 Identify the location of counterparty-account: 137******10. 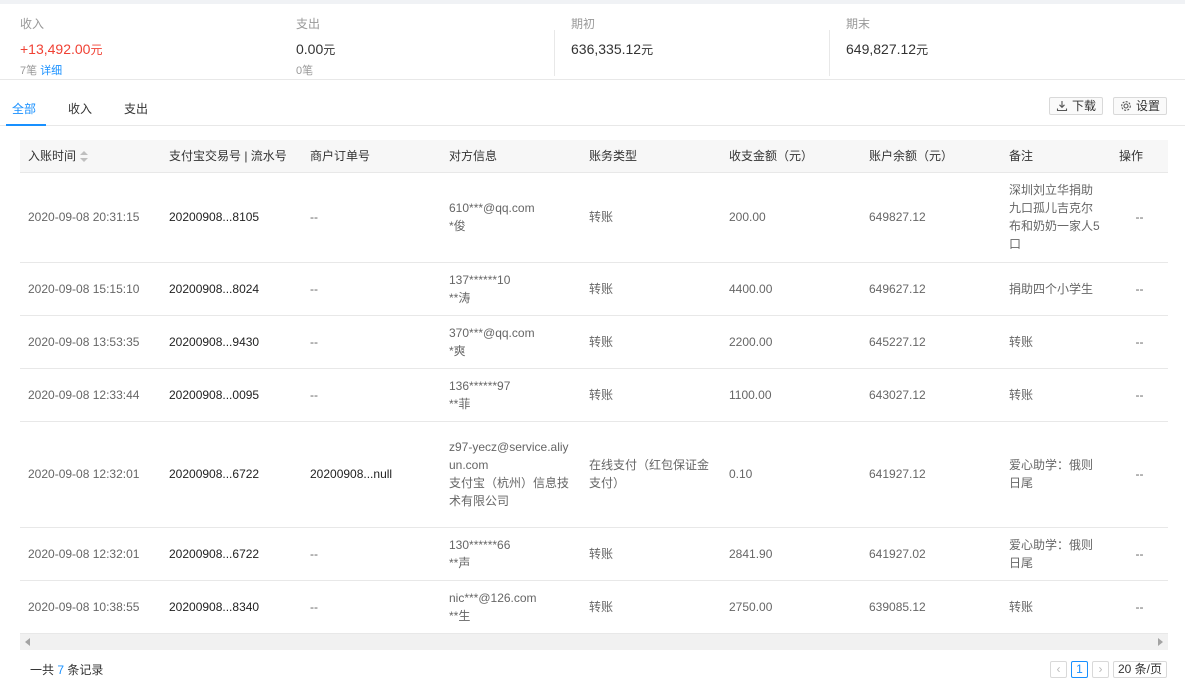
(480, 279).